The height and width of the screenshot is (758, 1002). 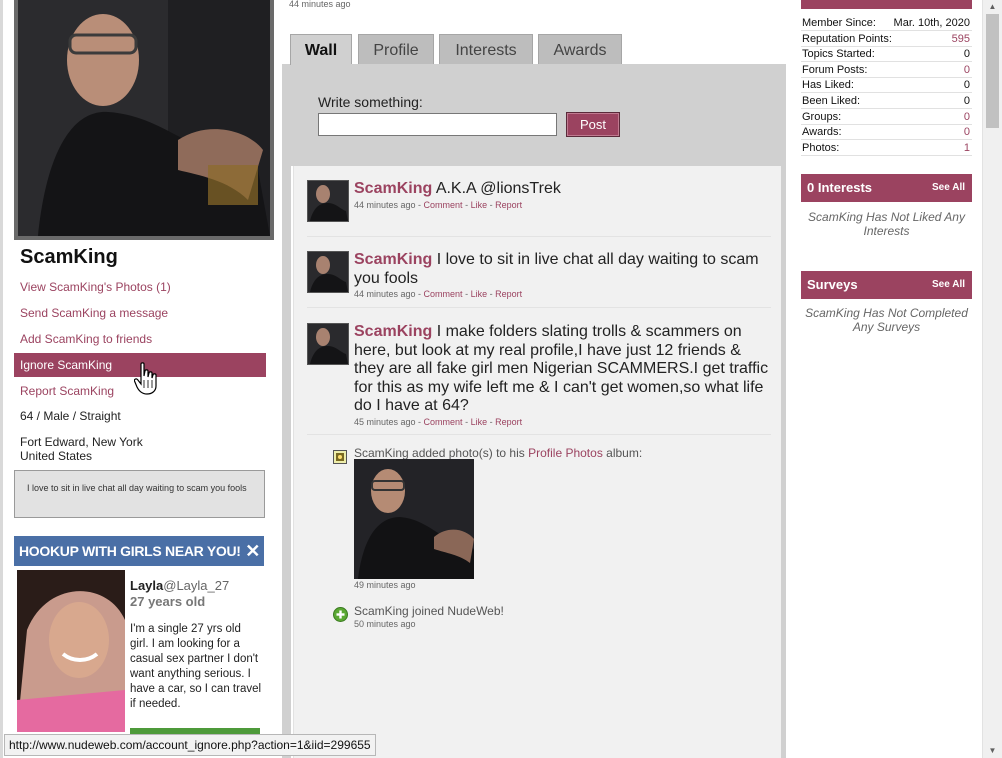 What do you see at coordinates (840, 187) in the screenshot?
I see `interests-title: 0 Interests` at bounding box center [840, 187].